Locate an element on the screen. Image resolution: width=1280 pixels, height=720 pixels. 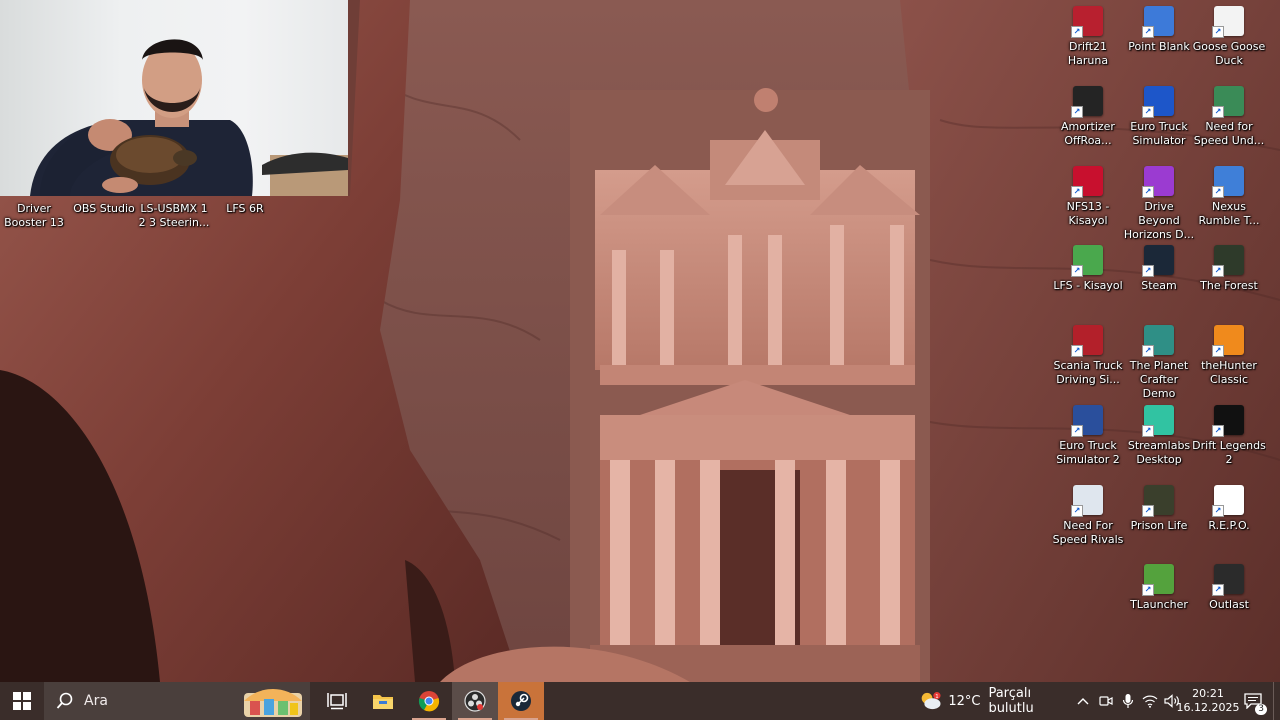
desktop-icon: ↗ Prison Life is located at coordinates (1159, 509).